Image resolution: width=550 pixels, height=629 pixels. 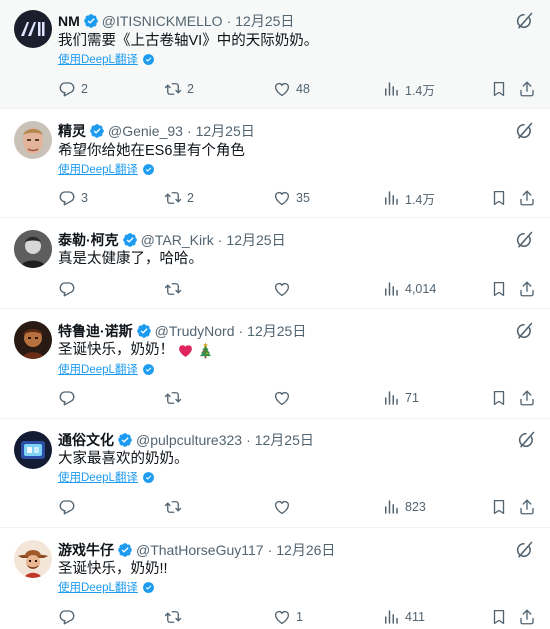 What do you see at coordinates (409, 289) in the screenshot?
I see `views-button: 4,014` at bounding box center [409, 289].